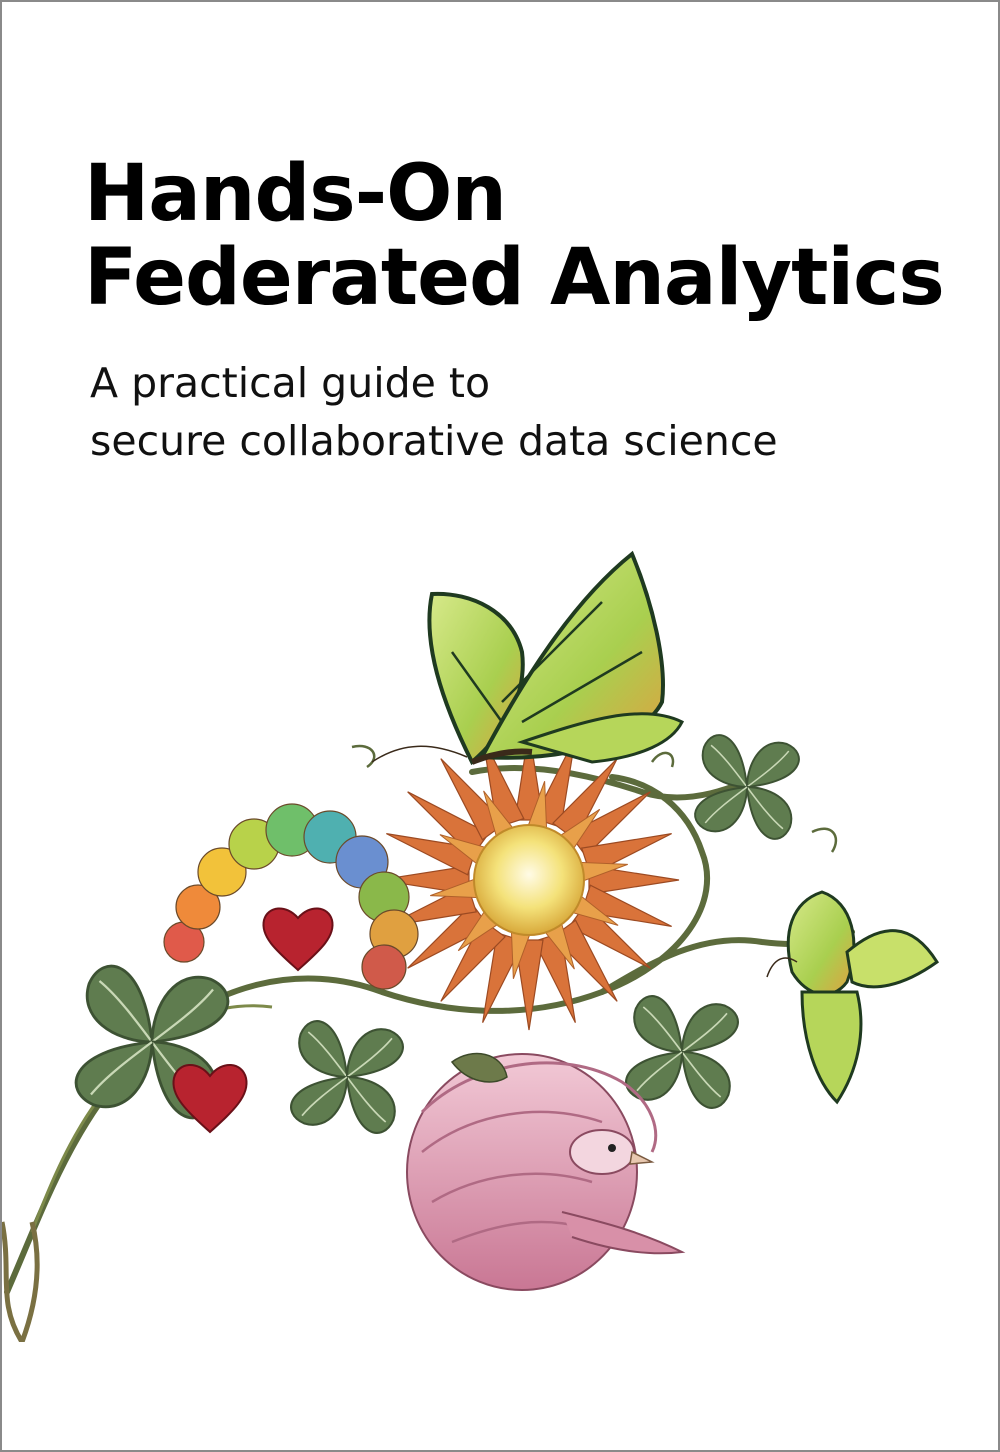 The width and height of the screenshot is (1000, 1452). What do you see at coordinates (853, 997) in the screenshot?
I see `butterfly-small` at bounding box center [853, 997].